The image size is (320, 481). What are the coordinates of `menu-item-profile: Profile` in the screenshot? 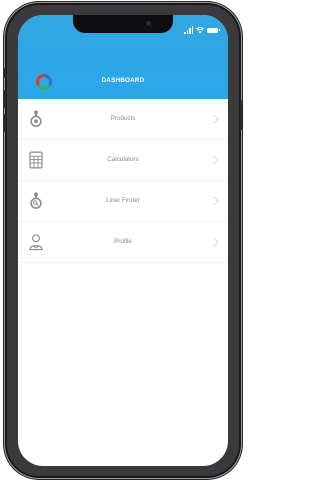 It's located at (123, 242).